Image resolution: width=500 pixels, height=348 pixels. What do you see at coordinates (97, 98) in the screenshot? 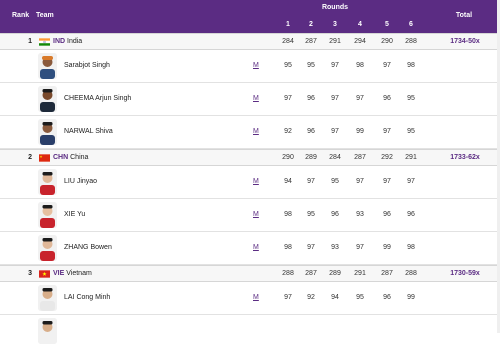
I see `athlete-name: CHEEMA Arjun Singh` at bounding box center [97, 98].